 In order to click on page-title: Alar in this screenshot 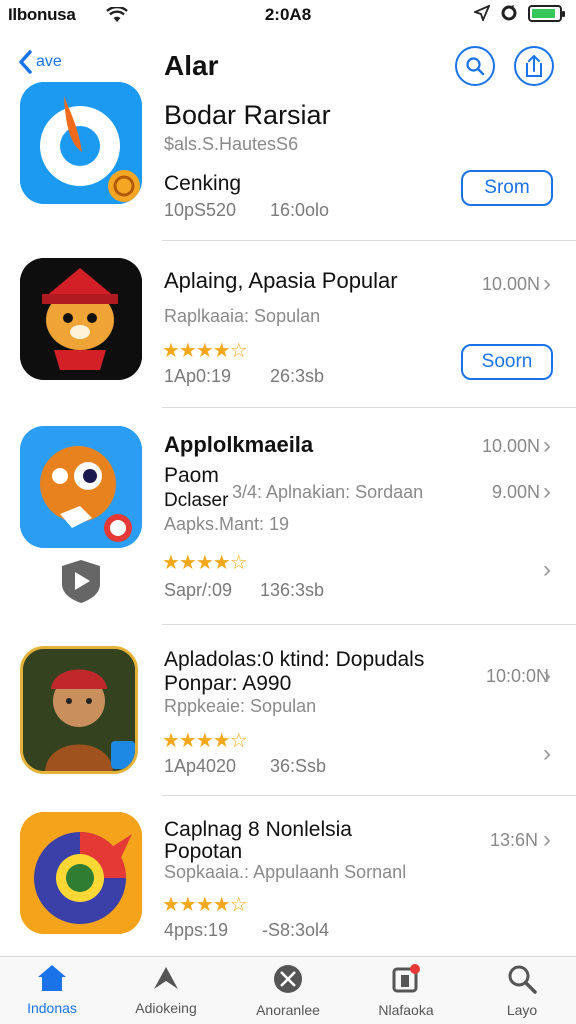, I will do `click(191, 65)`.